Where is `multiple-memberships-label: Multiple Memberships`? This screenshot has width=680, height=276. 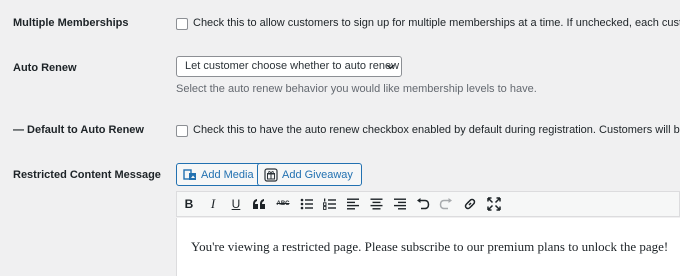 multiple-memberships-label: Multiple Memberships is located at coordinates (71, 23).